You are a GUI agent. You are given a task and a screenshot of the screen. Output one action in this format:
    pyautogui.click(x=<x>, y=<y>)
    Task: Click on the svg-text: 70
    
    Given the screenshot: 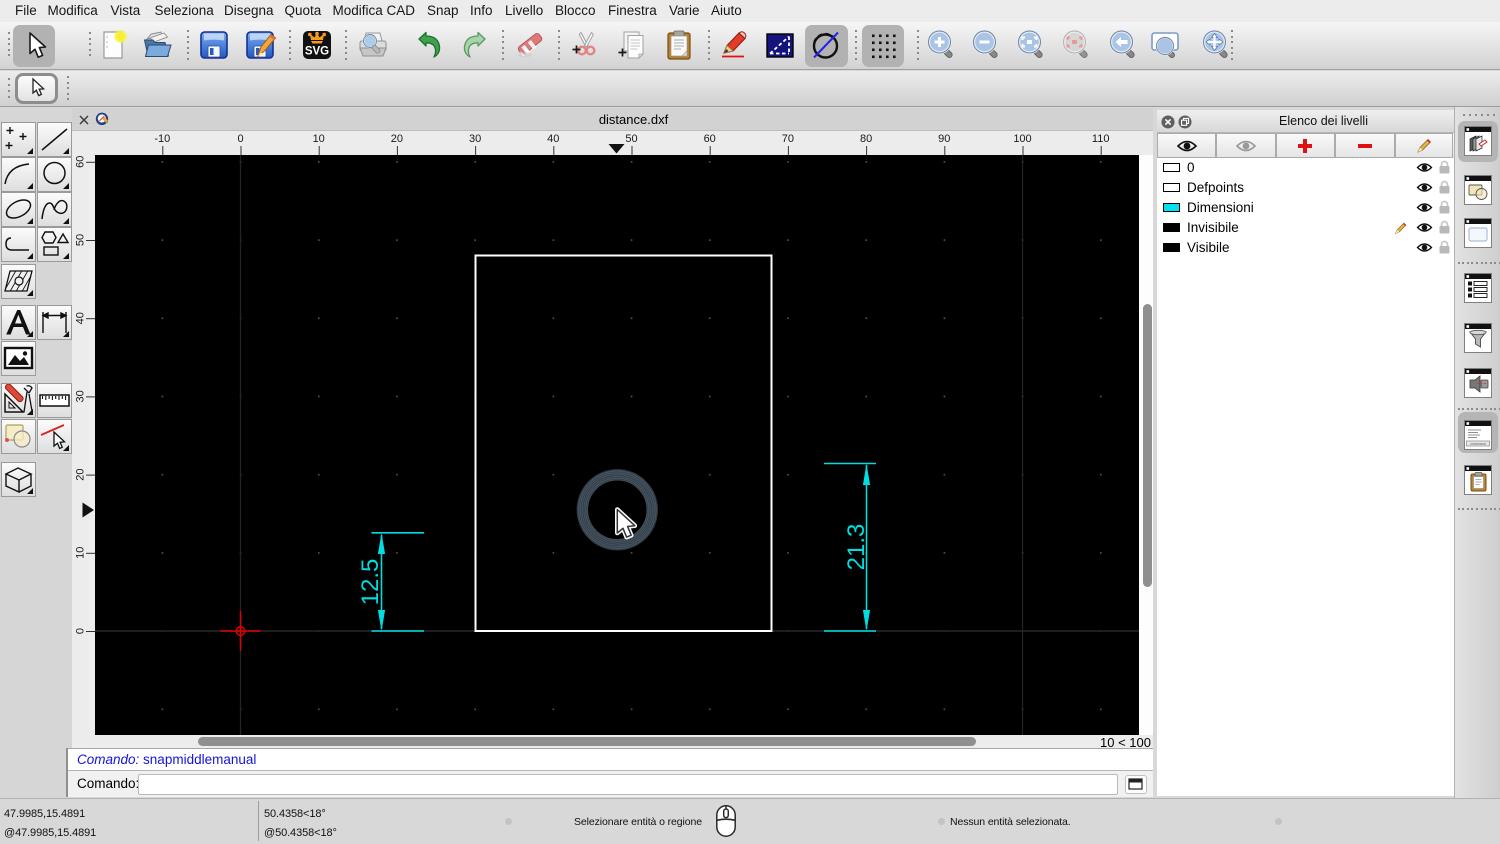 What is the action you would take?
    pyautogui.click(x=788, y=139)
    